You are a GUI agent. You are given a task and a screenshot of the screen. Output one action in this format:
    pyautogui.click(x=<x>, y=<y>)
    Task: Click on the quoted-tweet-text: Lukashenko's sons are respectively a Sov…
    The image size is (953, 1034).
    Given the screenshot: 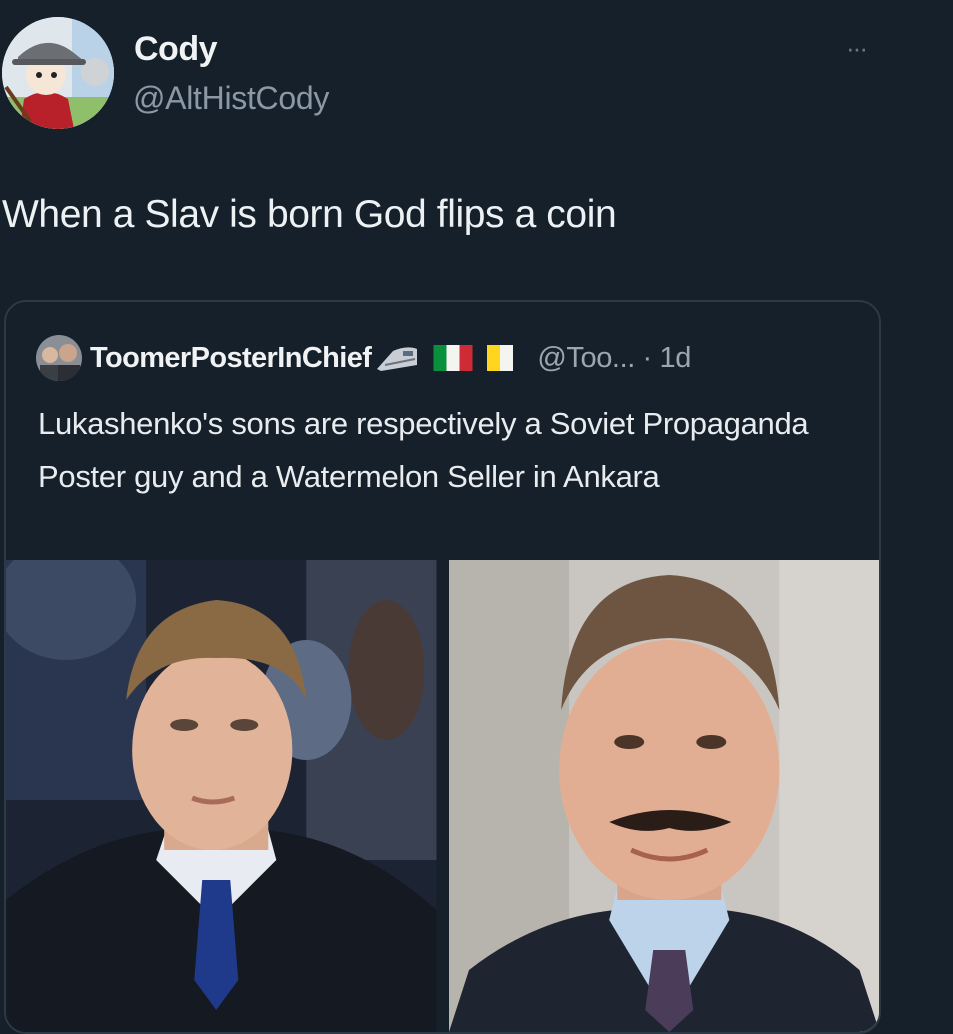 What is the action you would take?
    pyautogui.click(x=423, y=450)
    